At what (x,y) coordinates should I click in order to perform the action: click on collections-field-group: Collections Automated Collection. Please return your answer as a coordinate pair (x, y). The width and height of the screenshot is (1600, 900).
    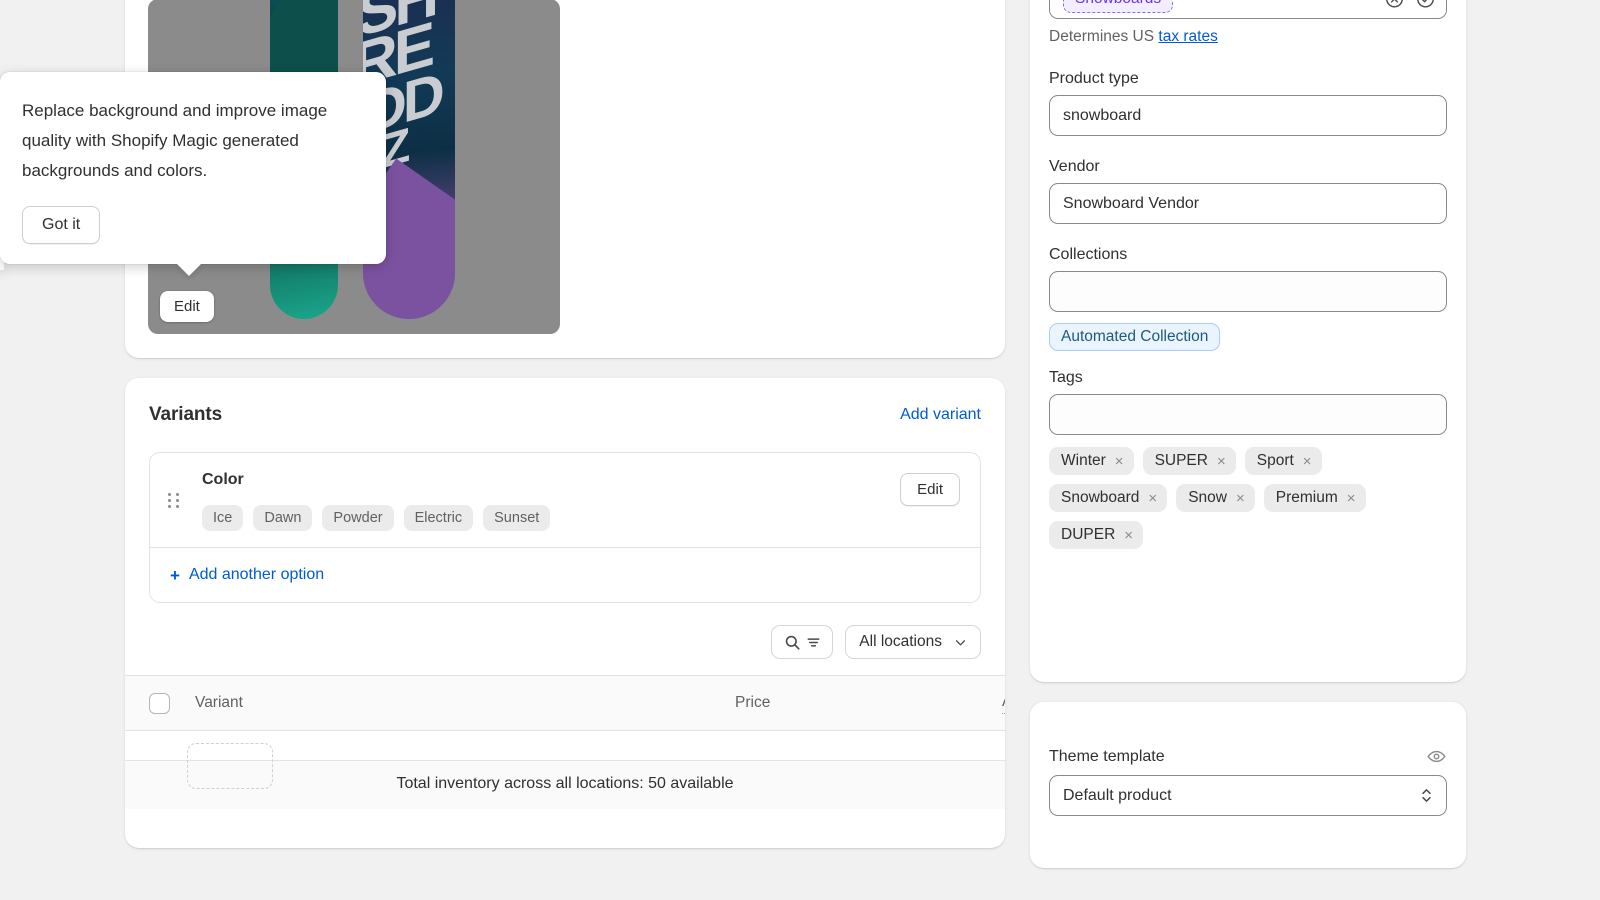
    Looking at the image, I should click on (1248, 298).